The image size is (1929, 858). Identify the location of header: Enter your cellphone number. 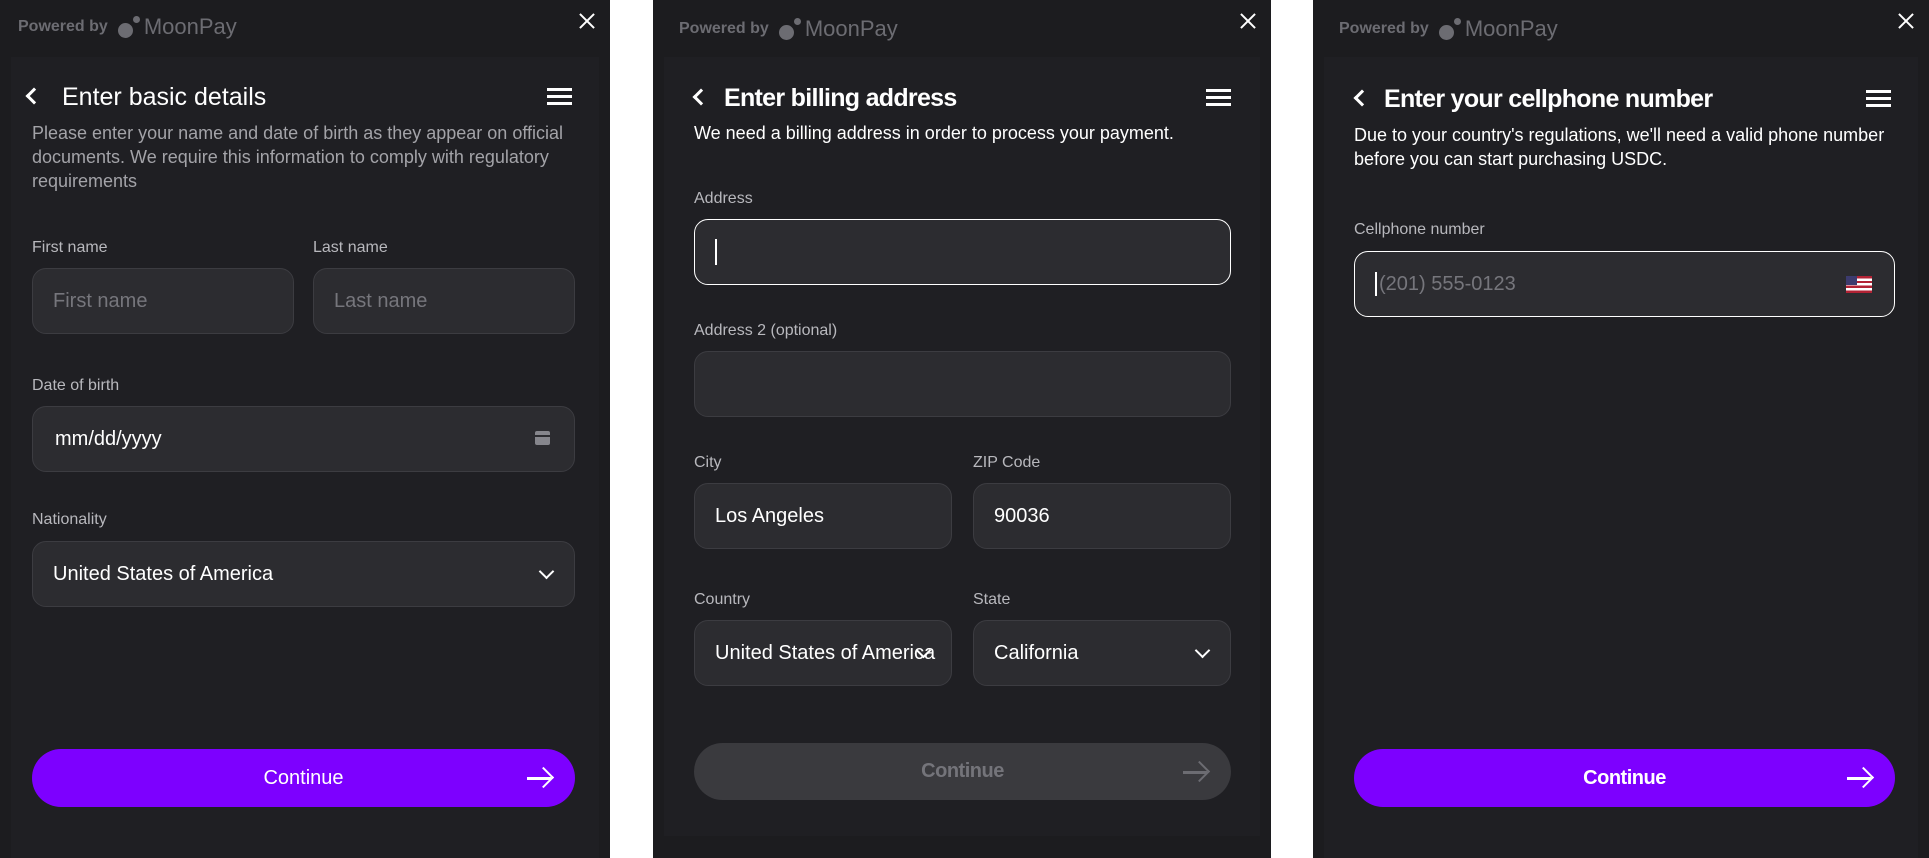
(1621, 100).